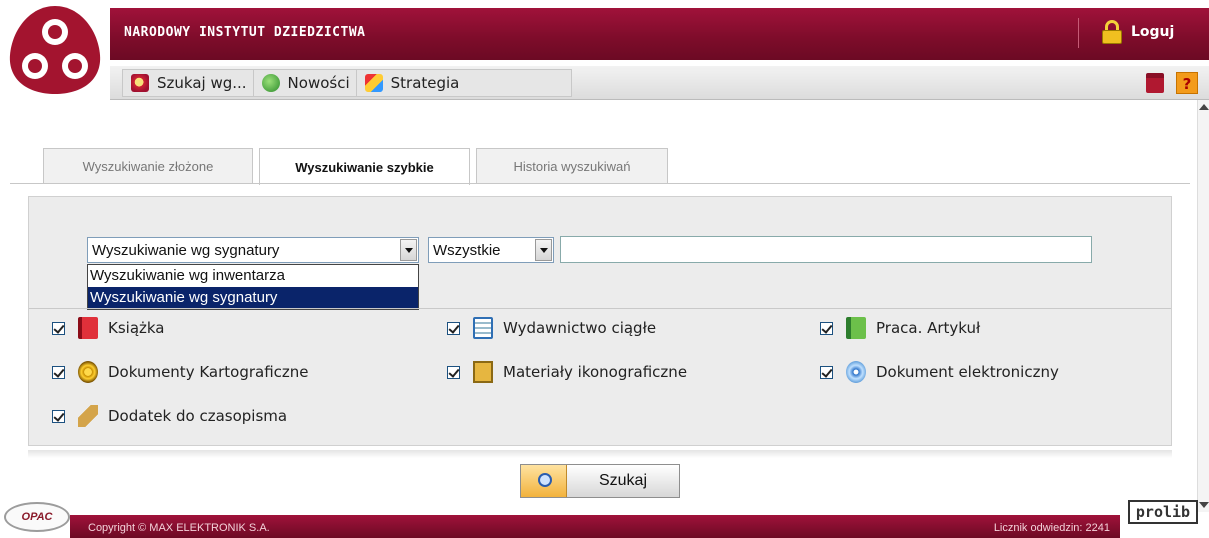 Image resolution: width=1209 pixels, height=538 pixels. What do you see at coordinates (58, 328) in the screenshot?
I see `book-checkbox` at bounding box center [58, 328].